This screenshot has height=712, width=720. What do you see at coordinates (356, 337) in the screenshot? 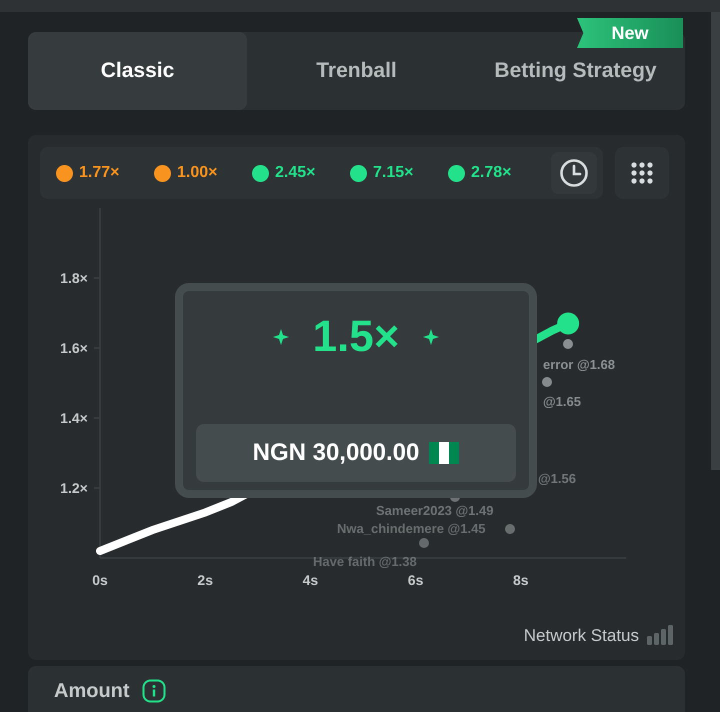
I see `popup-multiplier: 1.5×` at bounding box center [356, 337].